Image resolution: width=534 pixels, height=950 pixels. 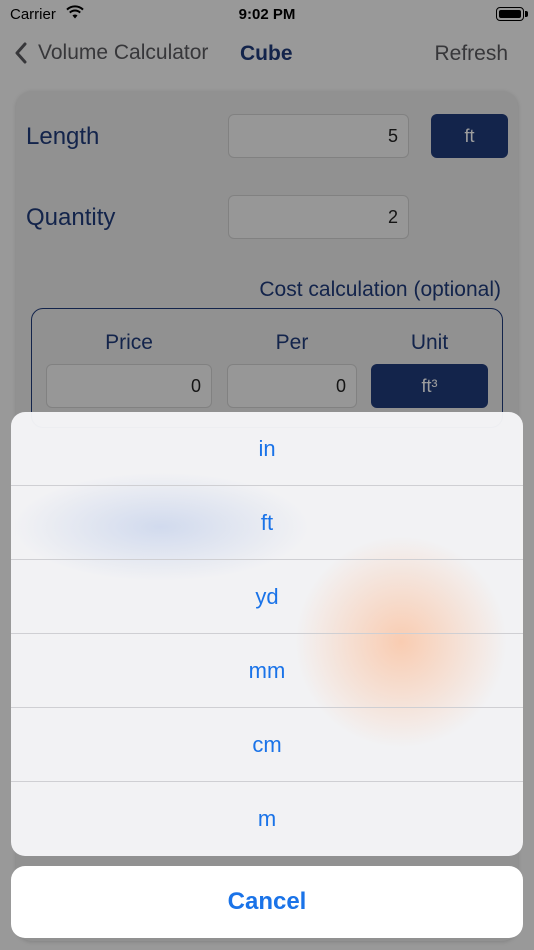 What do you see at coordinates (267, 745) in the screenshot?
I see `unit-option-cm: cm` at bounding box center [267, 745].